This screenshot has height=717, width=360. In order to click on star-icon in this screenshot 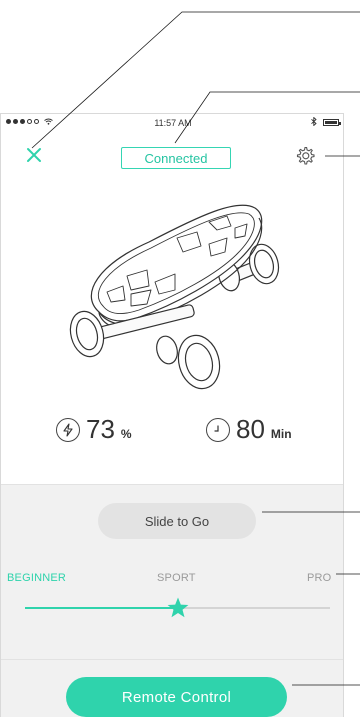, I will do `click(177, 607)`.